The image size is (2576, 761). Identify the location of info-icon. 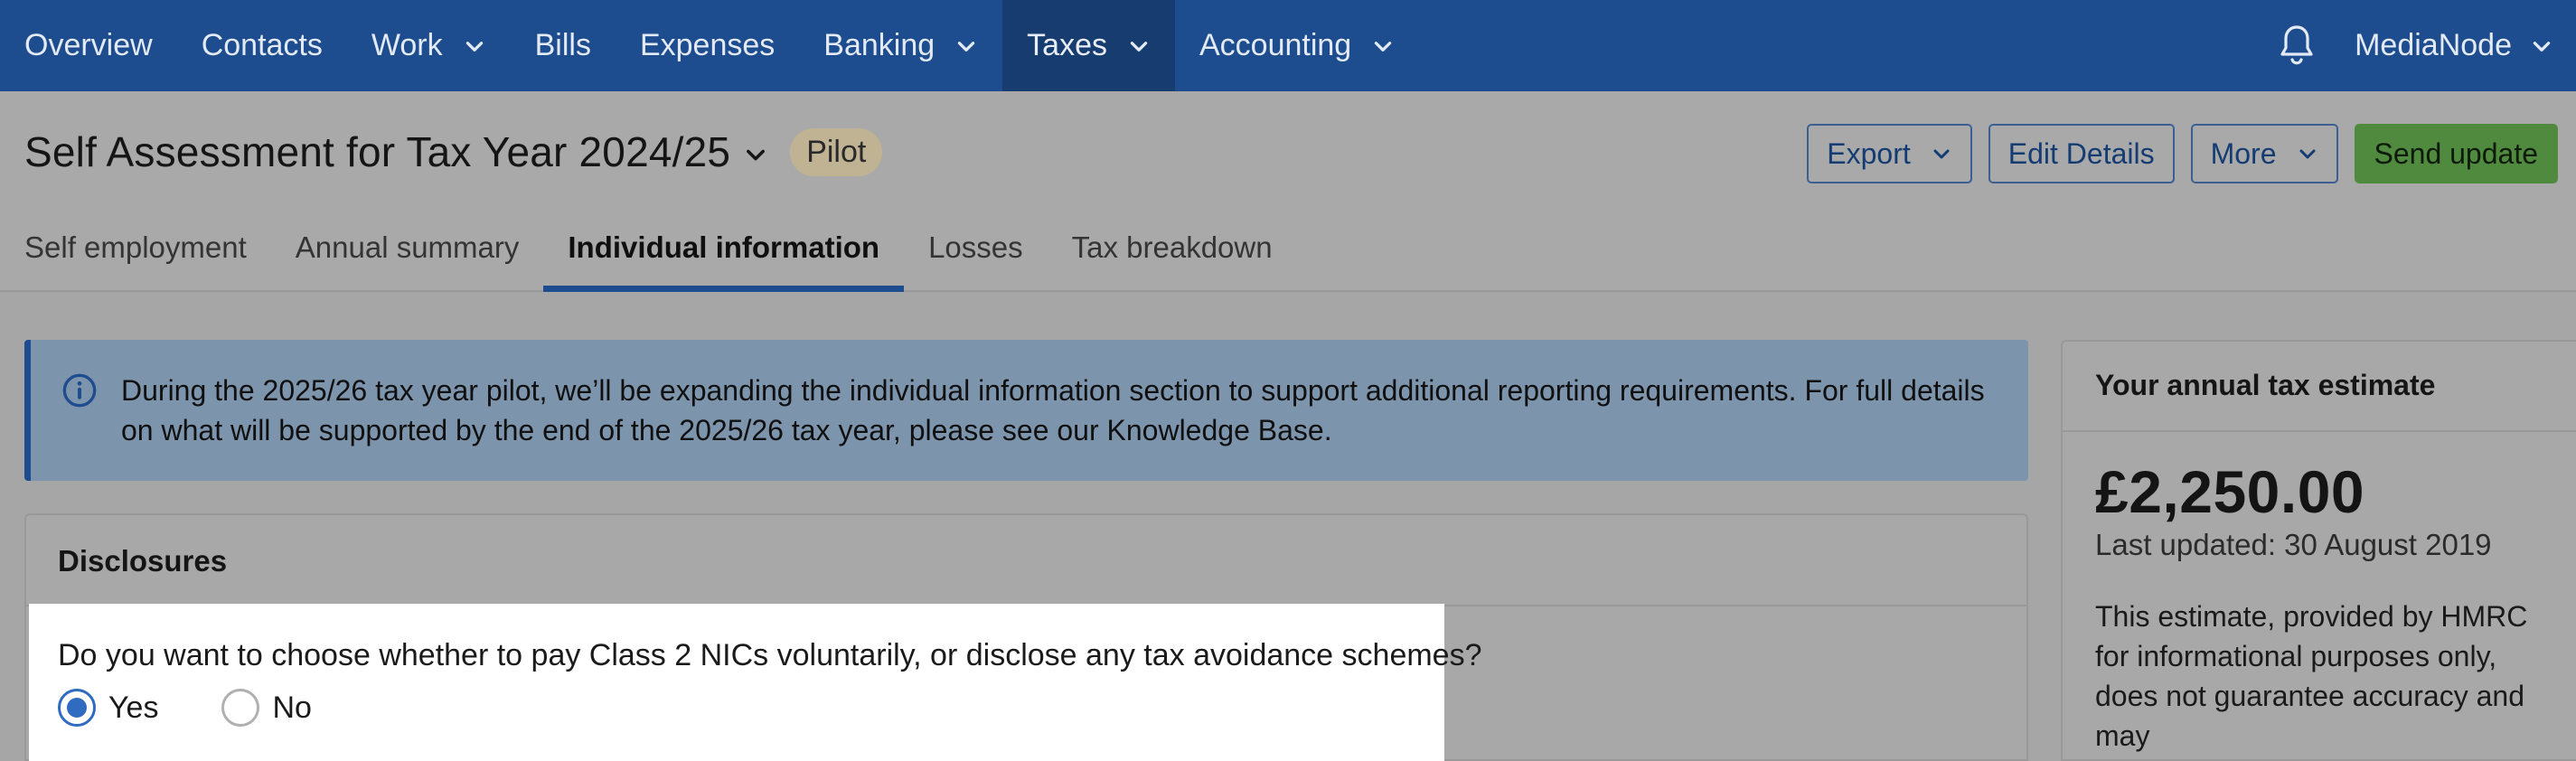
(79, 390).